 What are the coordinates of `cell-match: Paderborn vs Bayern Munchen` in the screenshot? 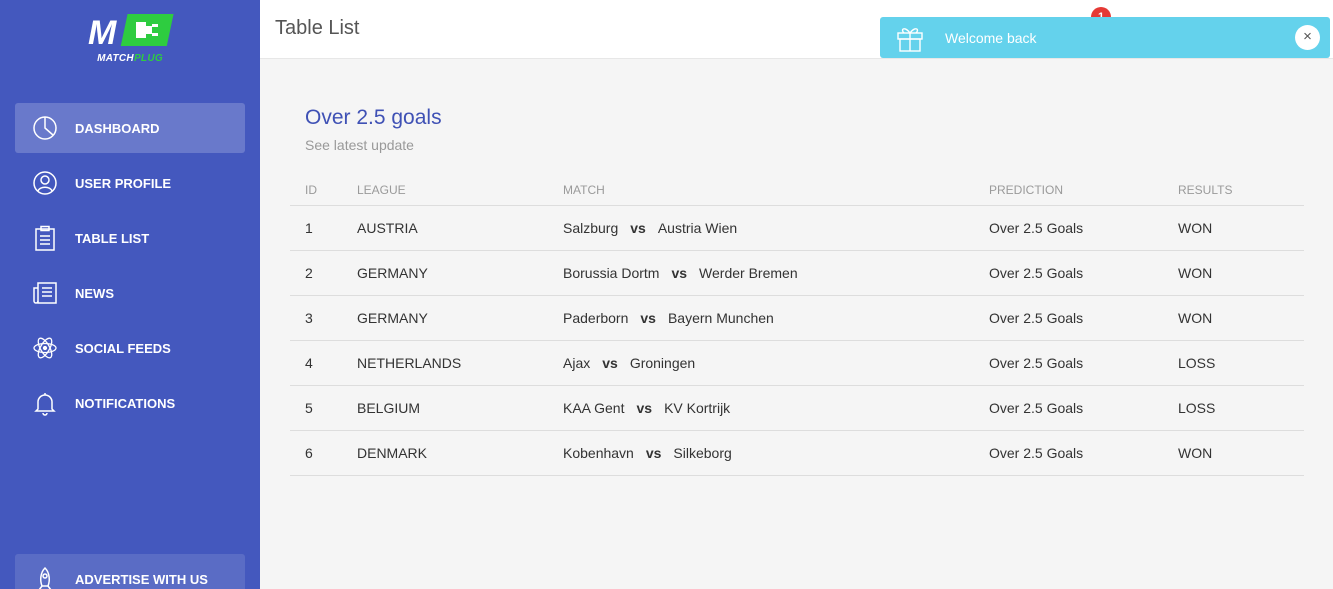 It's located at (761, 318).